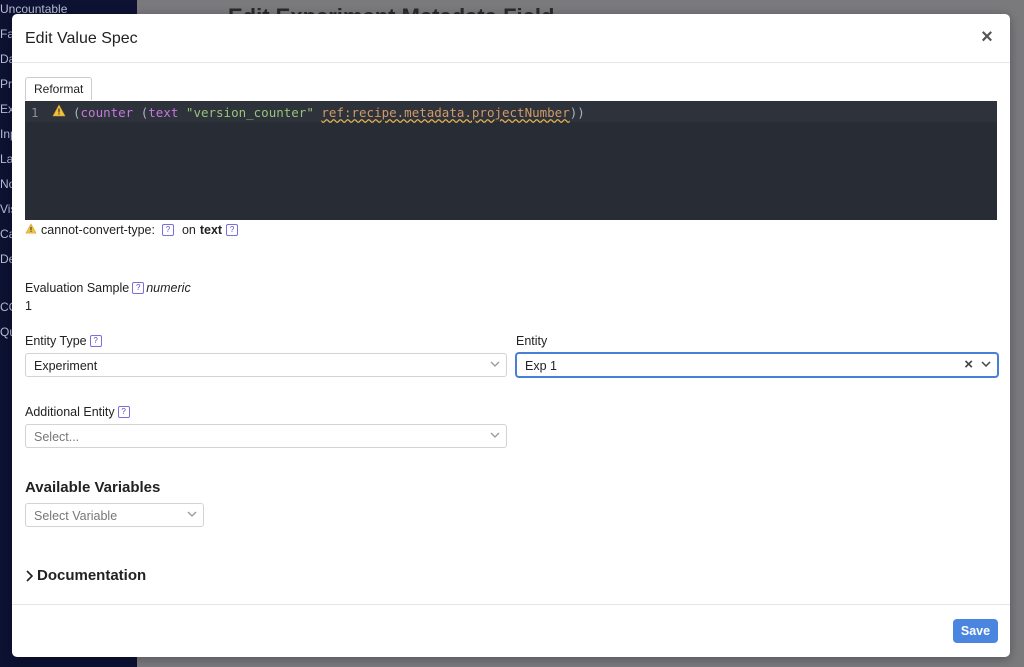 The width and height of the screenshot is (1024, 667). What do you see at coordinates (188, 230) in the screenshot?
I see `diagnostic-on-label: on` at bounding box center [188, 230].